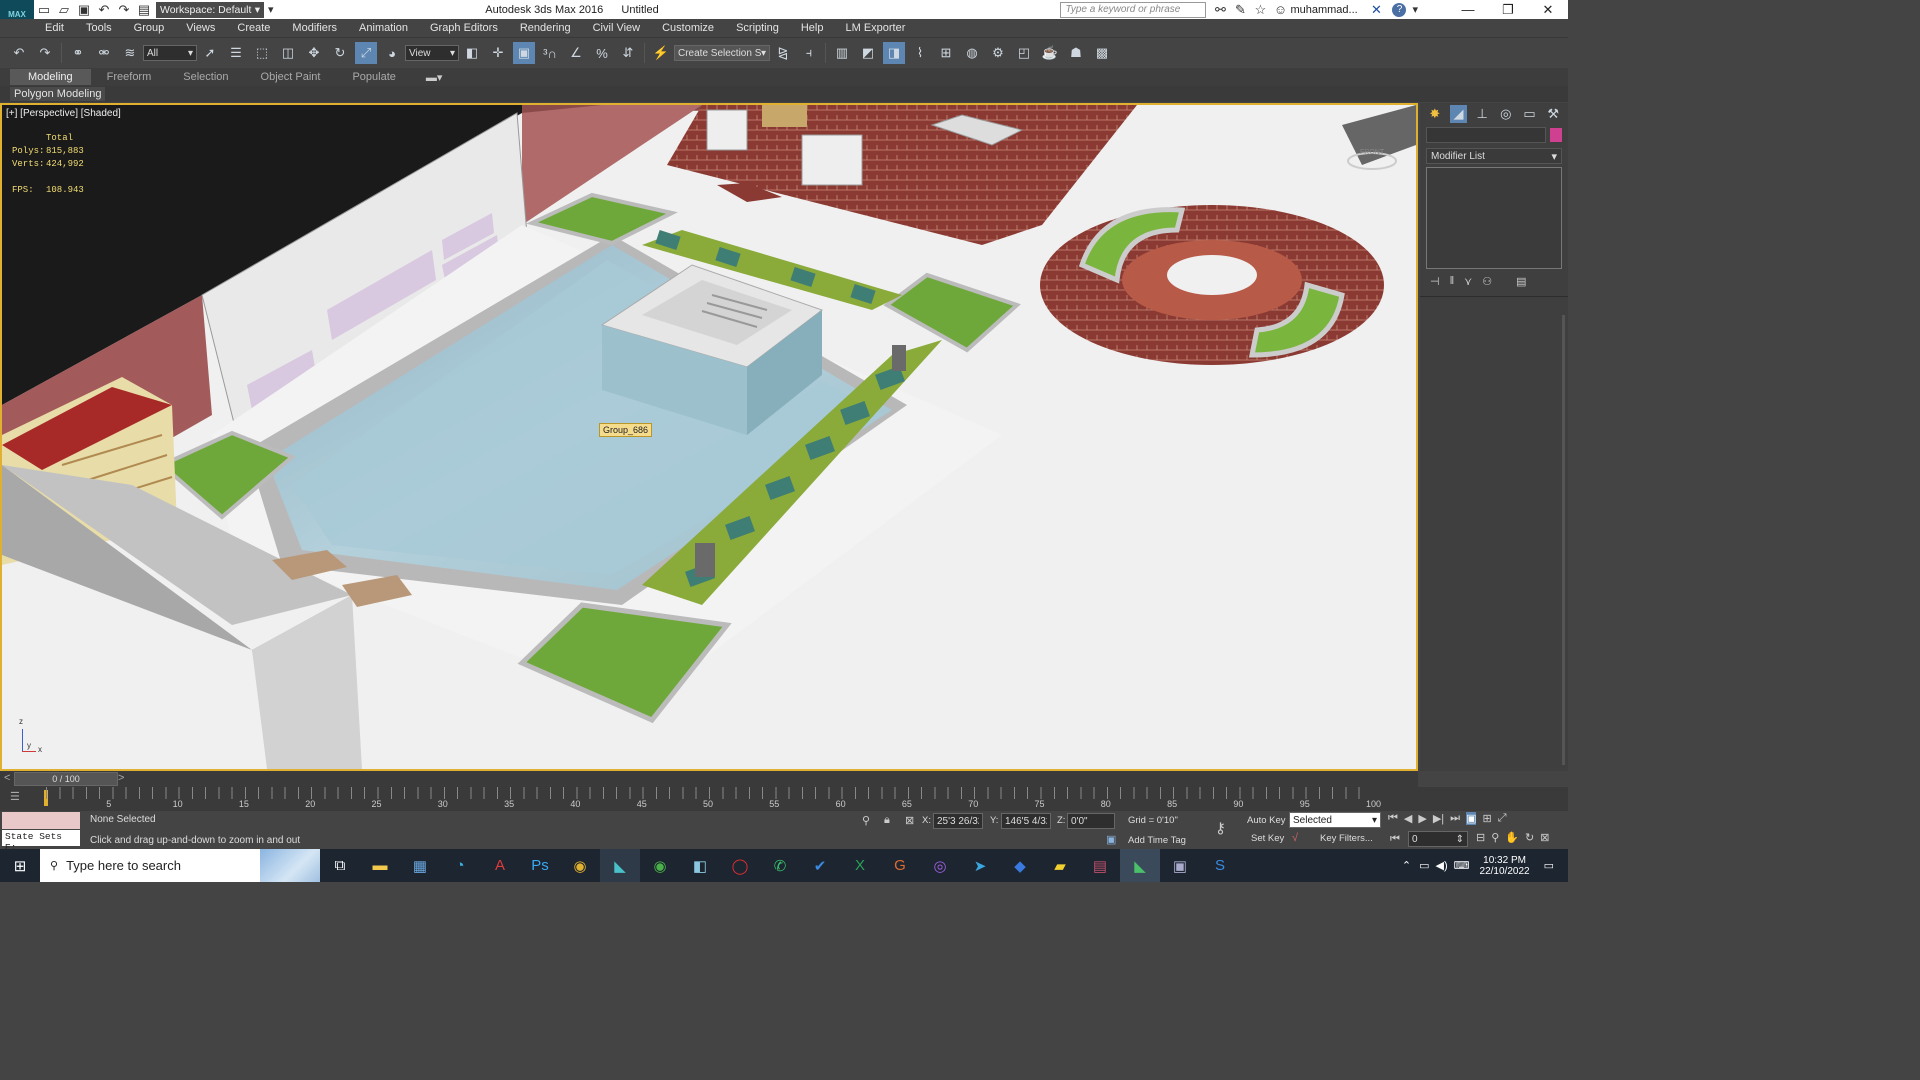  Describe the element at coordinates (380, 865) in the screenshot. I see `file-explorer-icon: ▬` at that location.